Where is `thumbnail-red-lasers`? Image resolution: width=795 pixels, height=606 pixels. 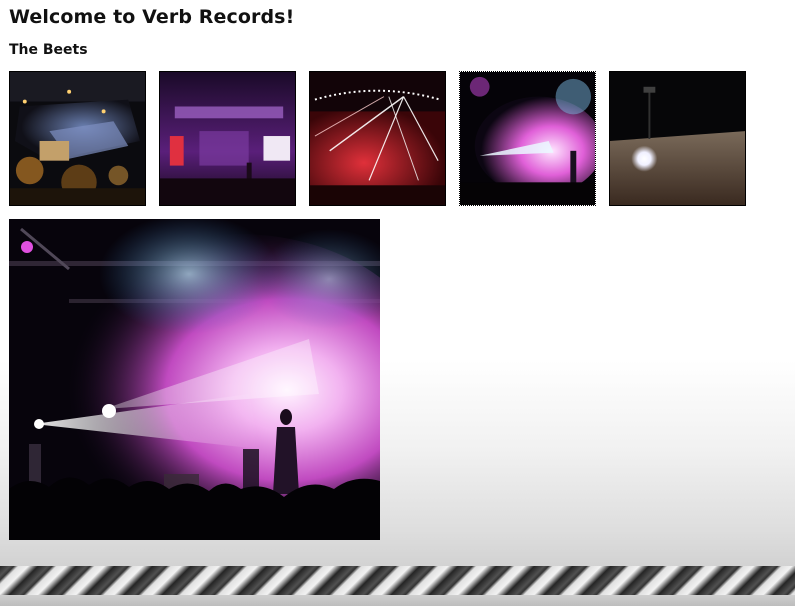
thumbnail-red-lasers is located at coordinates (377, 138).